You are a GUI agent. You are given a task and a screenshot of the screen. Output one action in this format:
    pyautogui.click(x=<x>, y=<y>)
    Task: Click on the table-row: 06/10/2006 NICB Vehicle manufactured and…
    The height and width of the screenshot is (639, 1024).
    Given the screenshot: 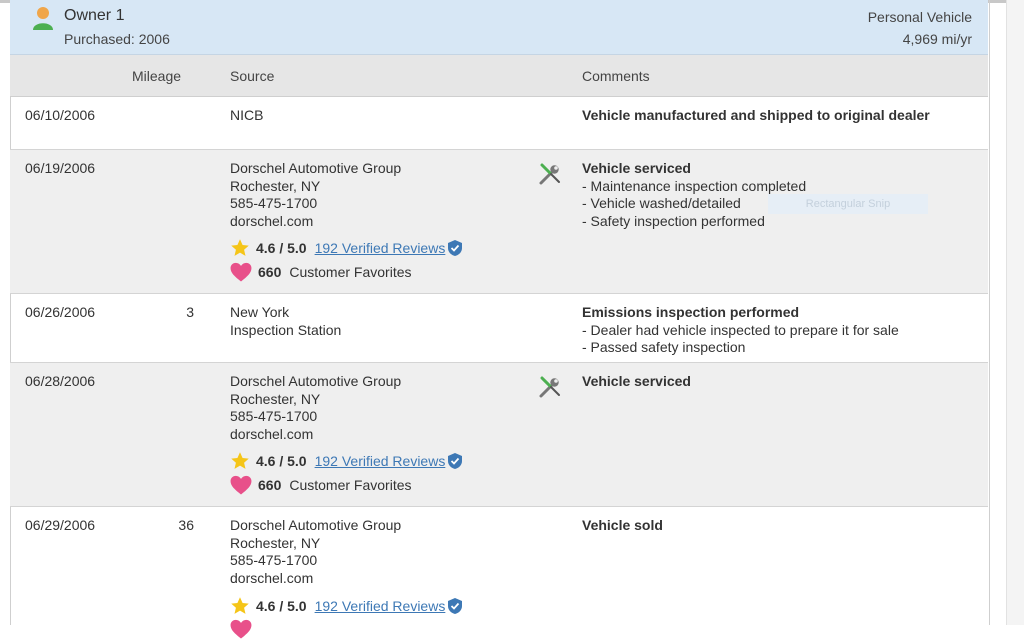 What is the action you would take?
    pyautogui.click(x=499, y=123)
    